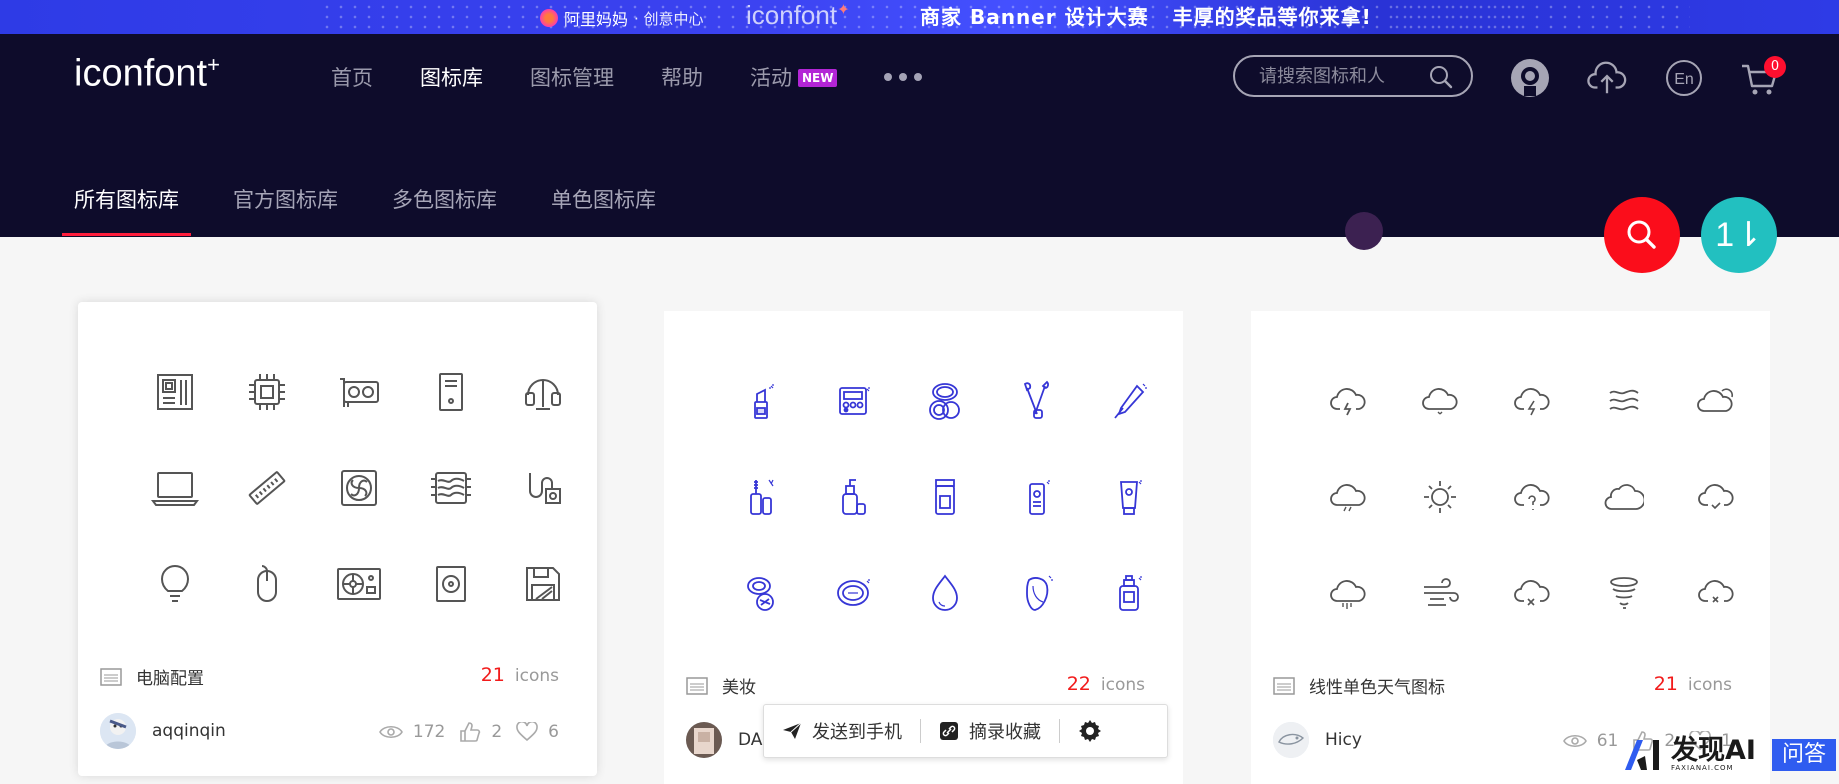  Describe the element at coordinates (1440, 497) in the screenshot. I see `sun-icon` at that location.